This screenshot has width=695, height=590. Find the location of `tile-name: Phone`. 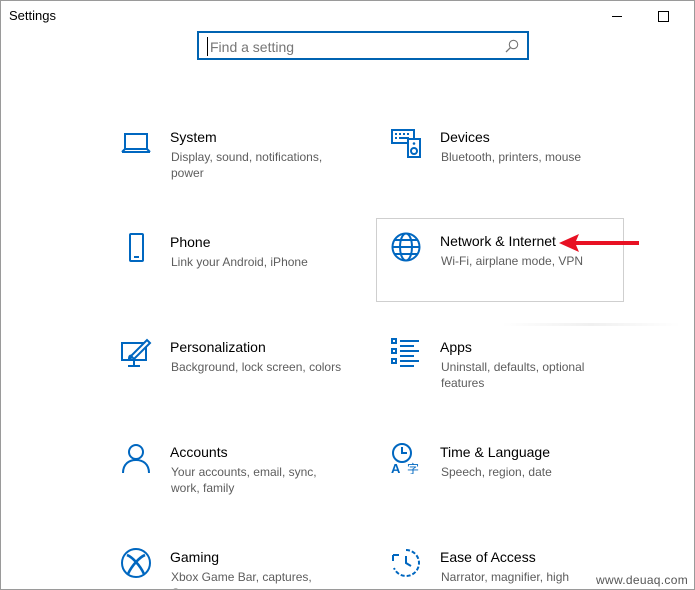

tile-name: Phone is located at coordinates (190, 242).